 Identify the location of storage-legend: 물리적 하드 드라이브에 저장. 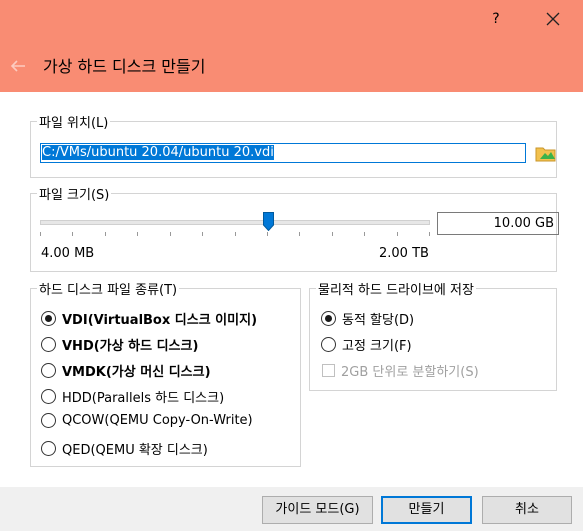
(396, 290).